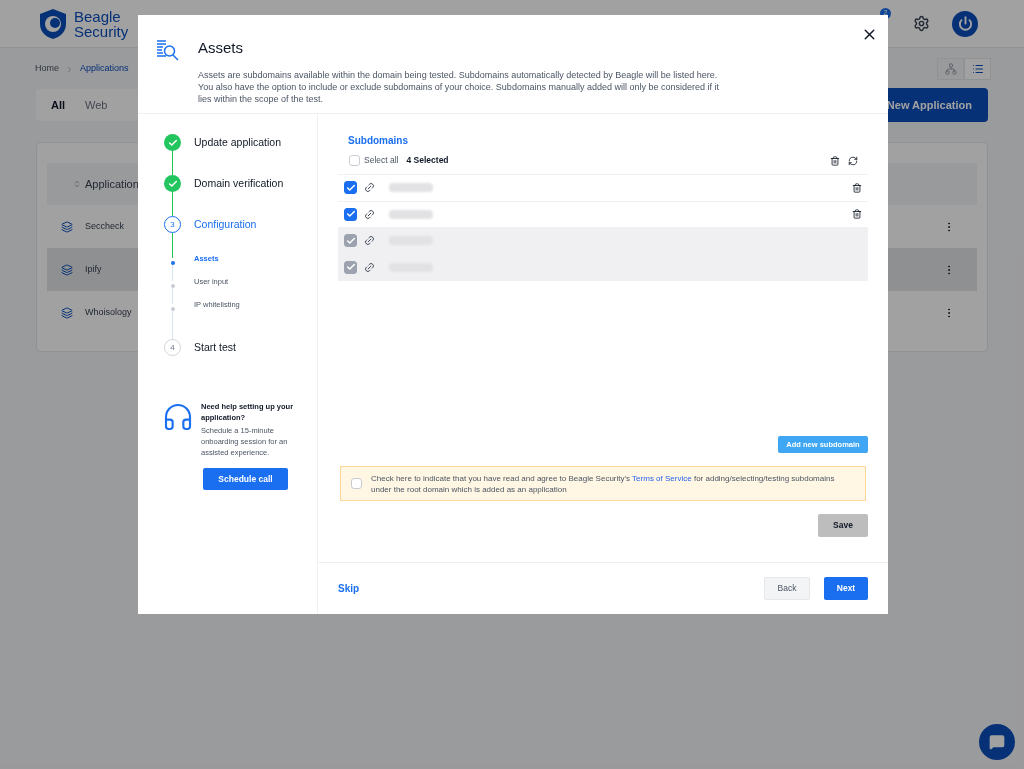  What do you see at coordinates (459, 86) in the screenshot?
I see `modal-description: Assets are subdomains available within the domain being tested. Subdomains automatically detected by Beagle will be listed here. You also have the option to include or exclude subdomains of your choice. Subdomains manually added will only be considered if it lies within the scope of the test.` at bounding box center [459, 86].